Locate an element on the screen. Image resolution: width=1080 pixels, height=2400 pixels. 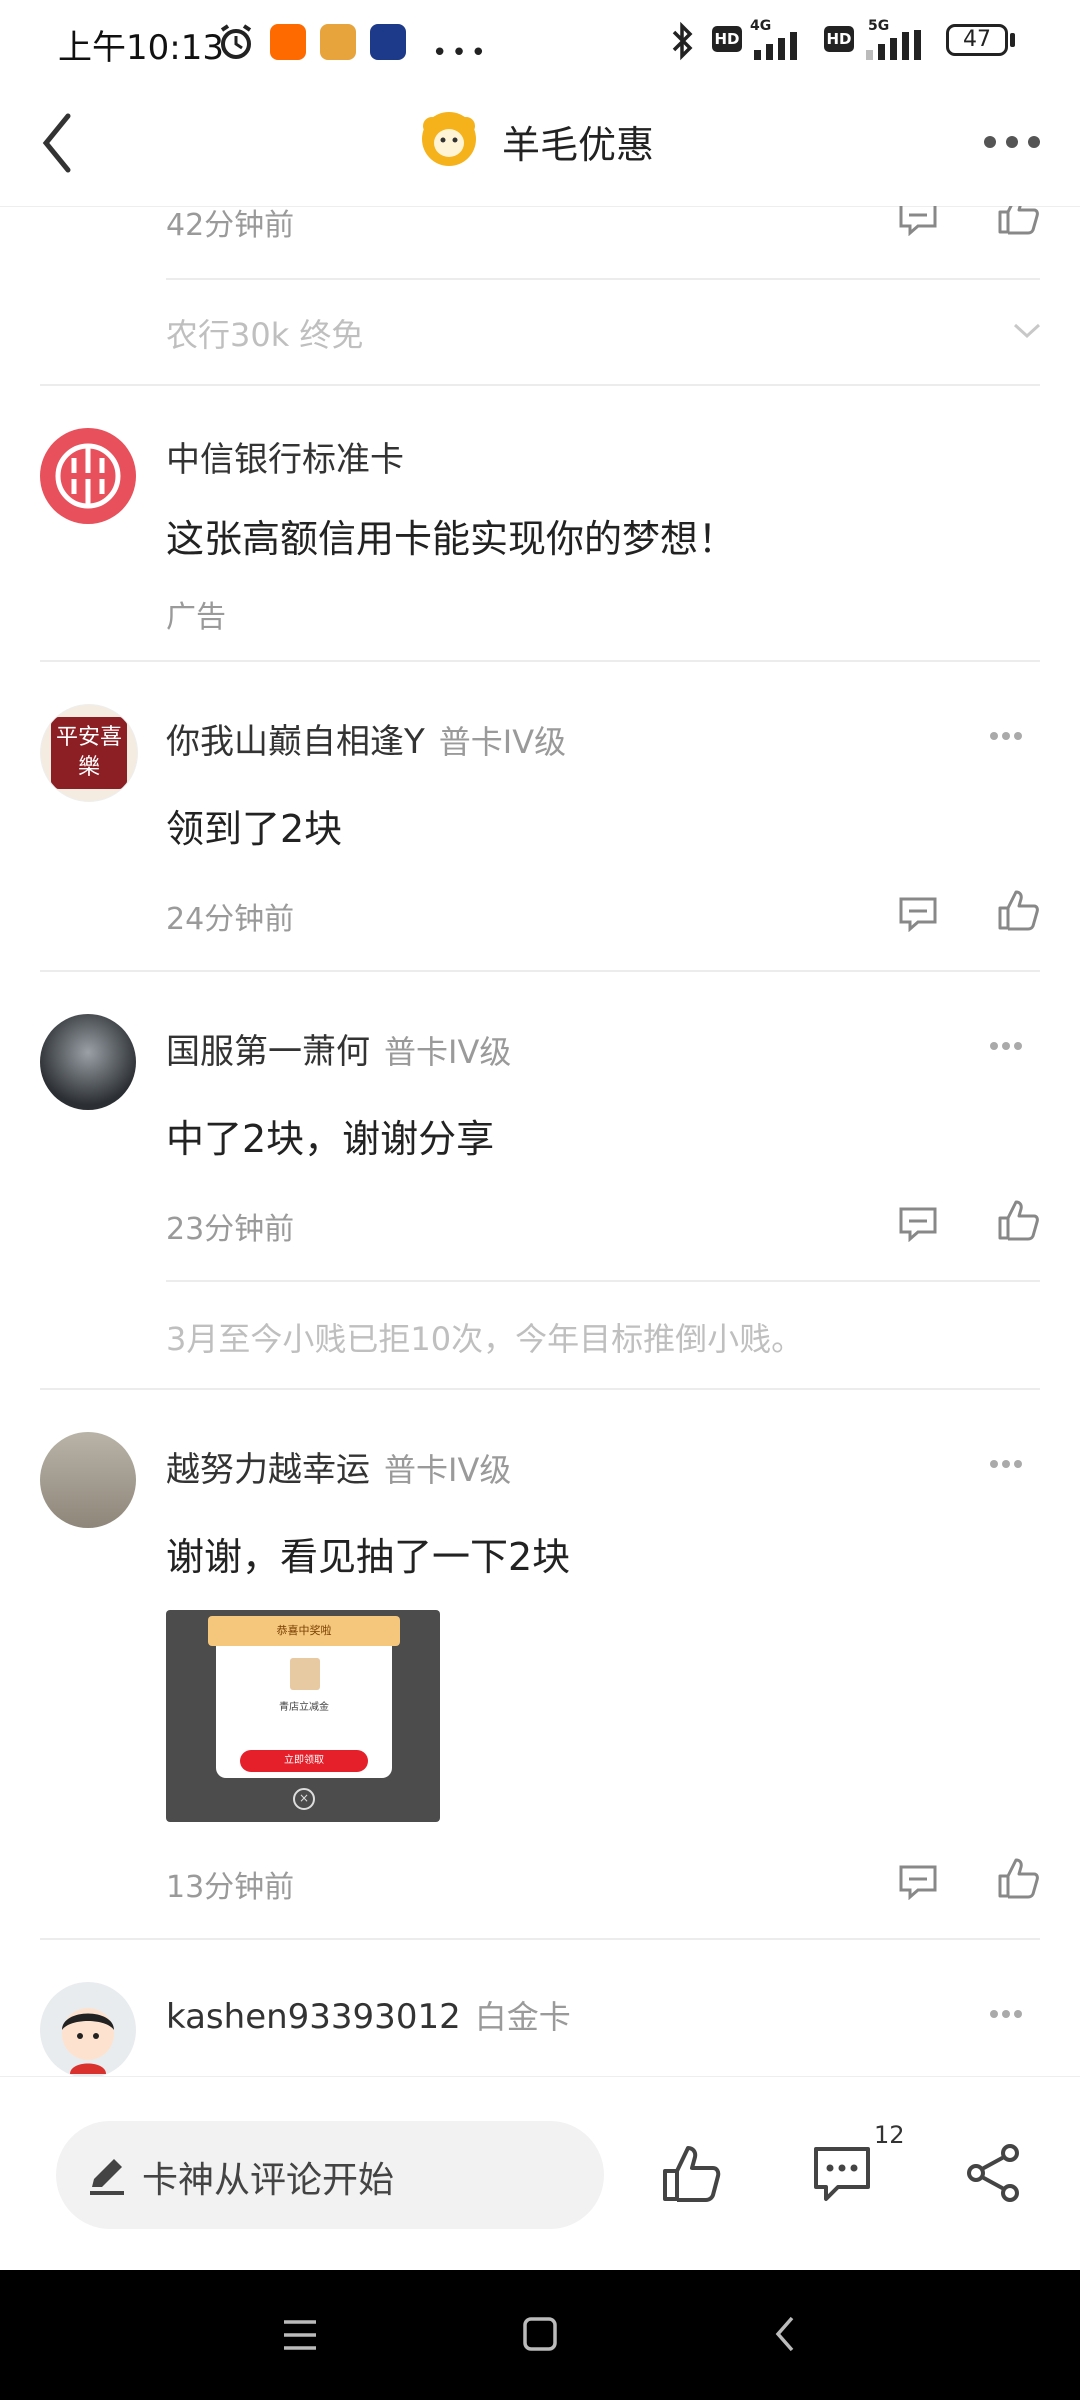
battery-icon: 47 is located at coordinates (977, 40).